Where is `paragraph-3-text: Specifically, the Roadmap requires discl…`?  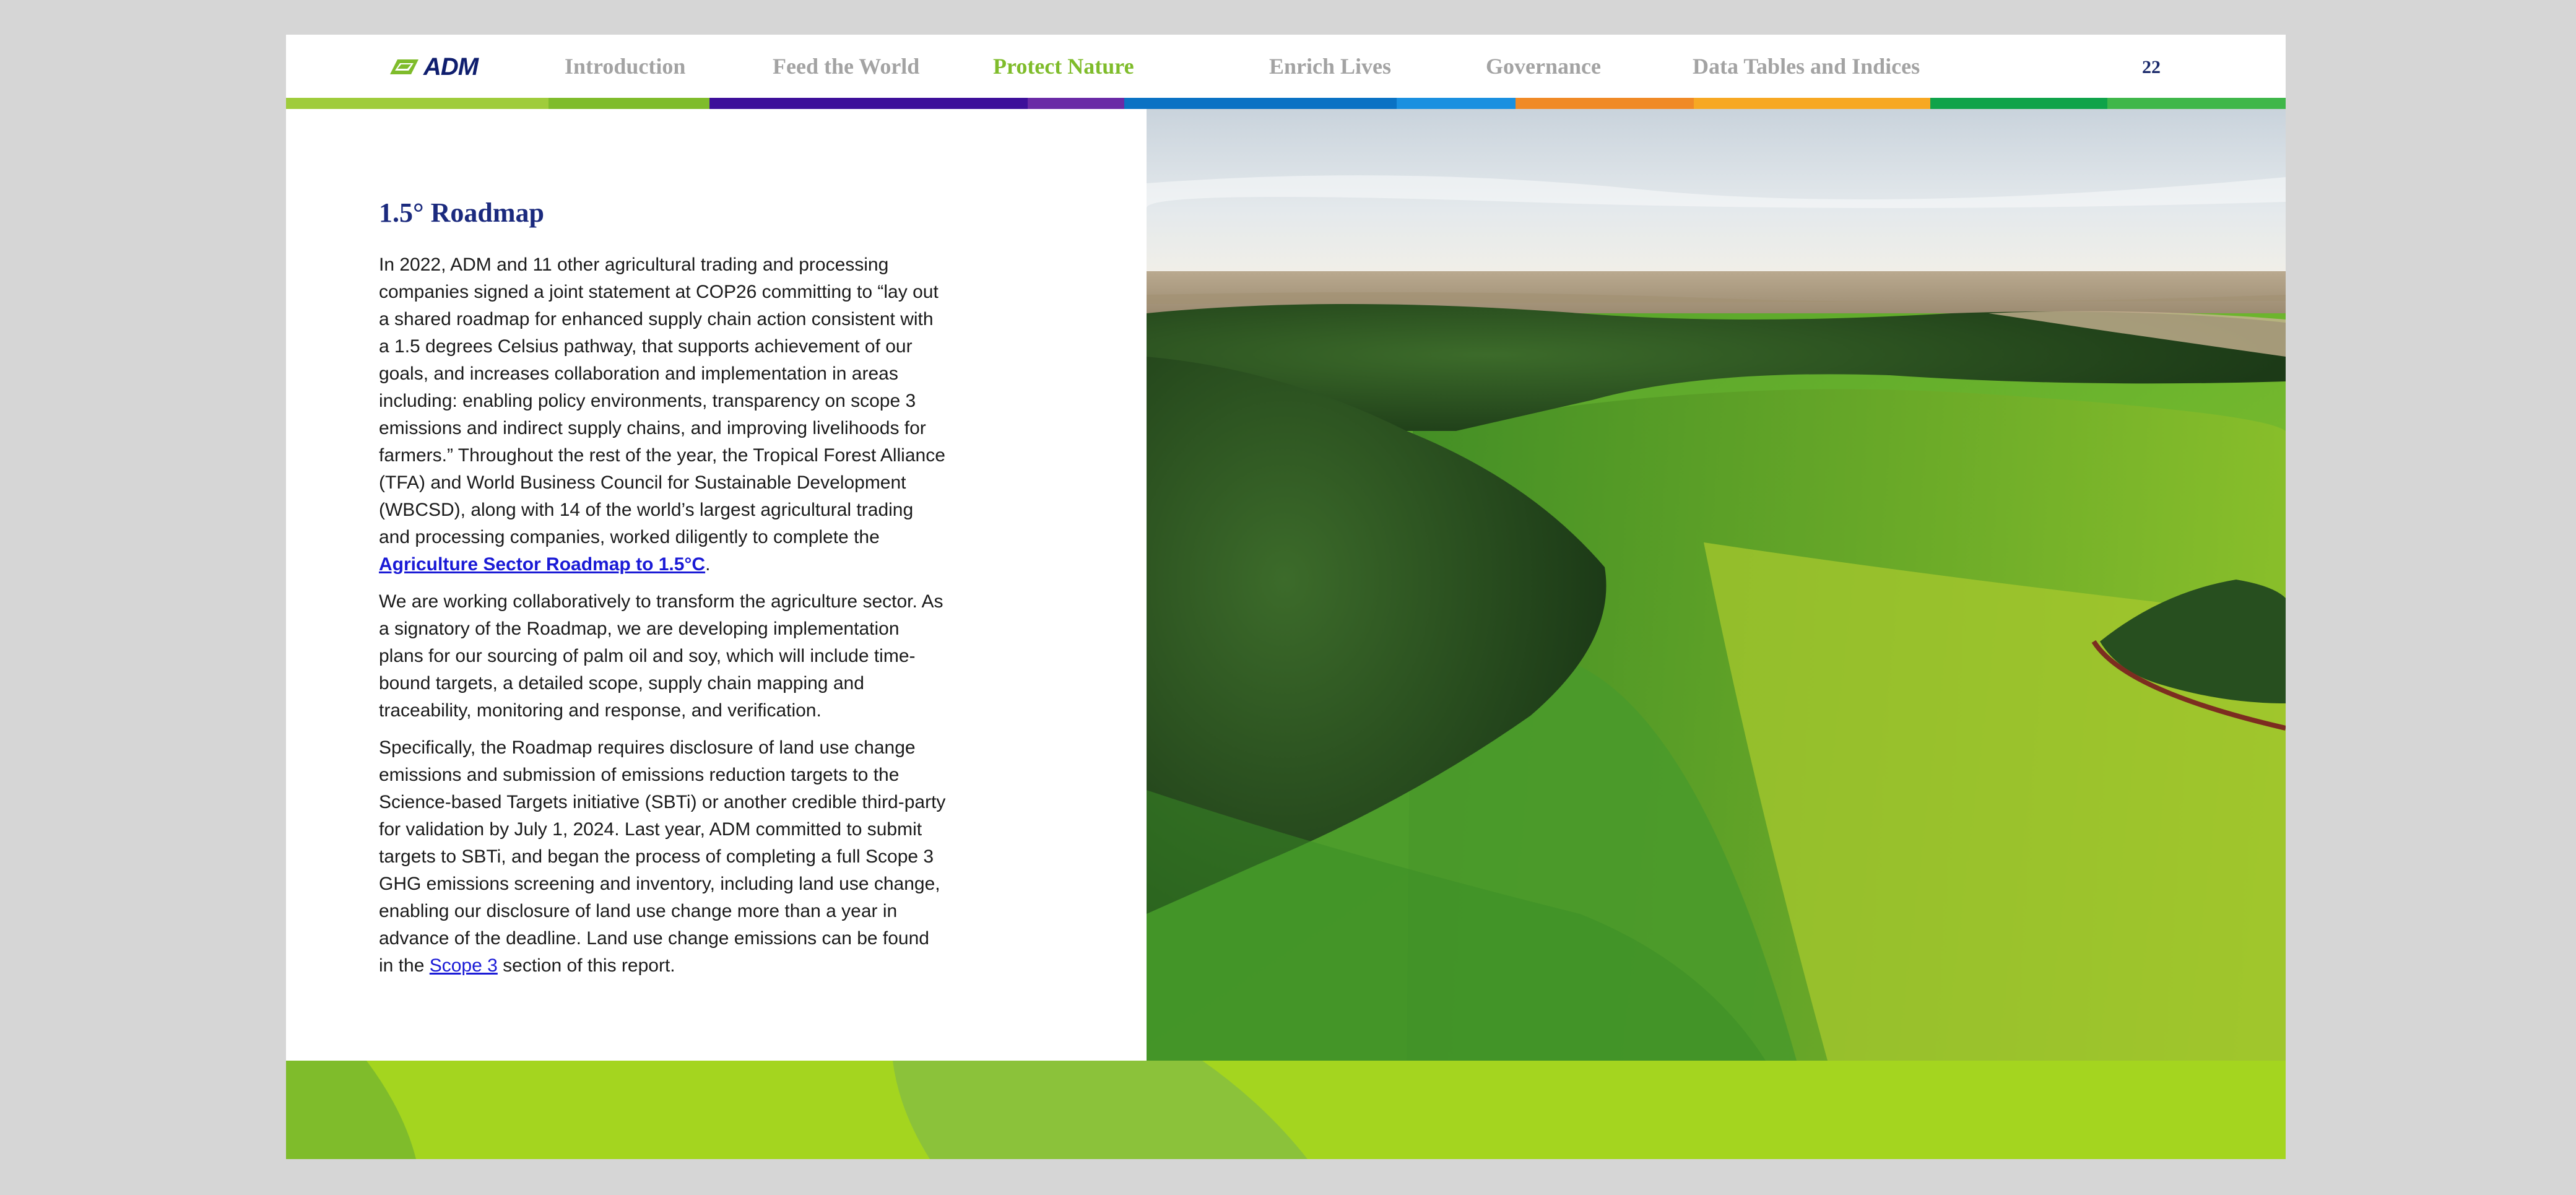
paragraph-3-text: Specifically, the Roadmap requires discl… is located at coordinates (662, 857).